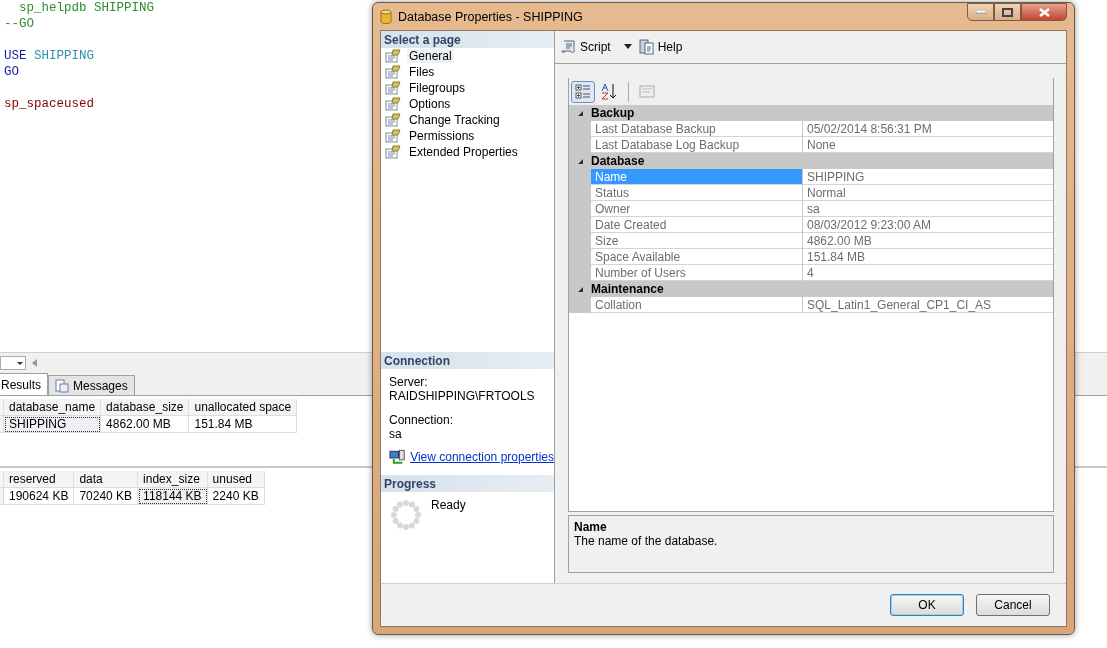  Describe the element at coordinates (618, 161) in the screenshot. I see `category-header: Database` at that location.